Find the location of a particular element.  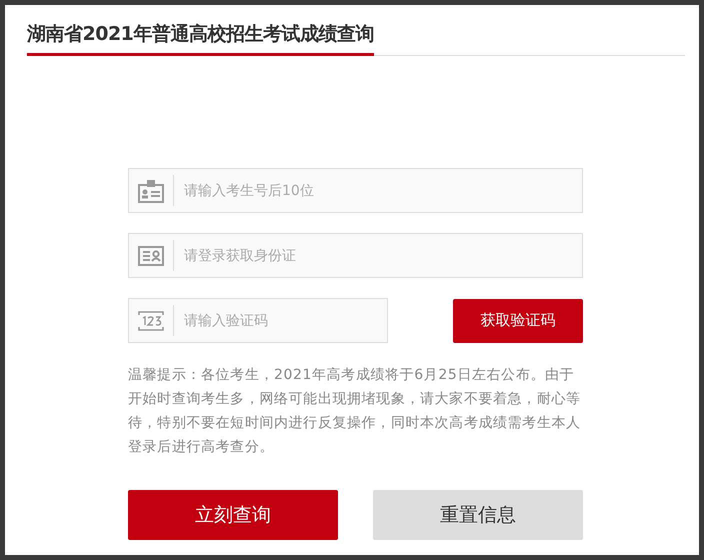

input-field: 请输入验证码 is located at coordinates (280, 320).